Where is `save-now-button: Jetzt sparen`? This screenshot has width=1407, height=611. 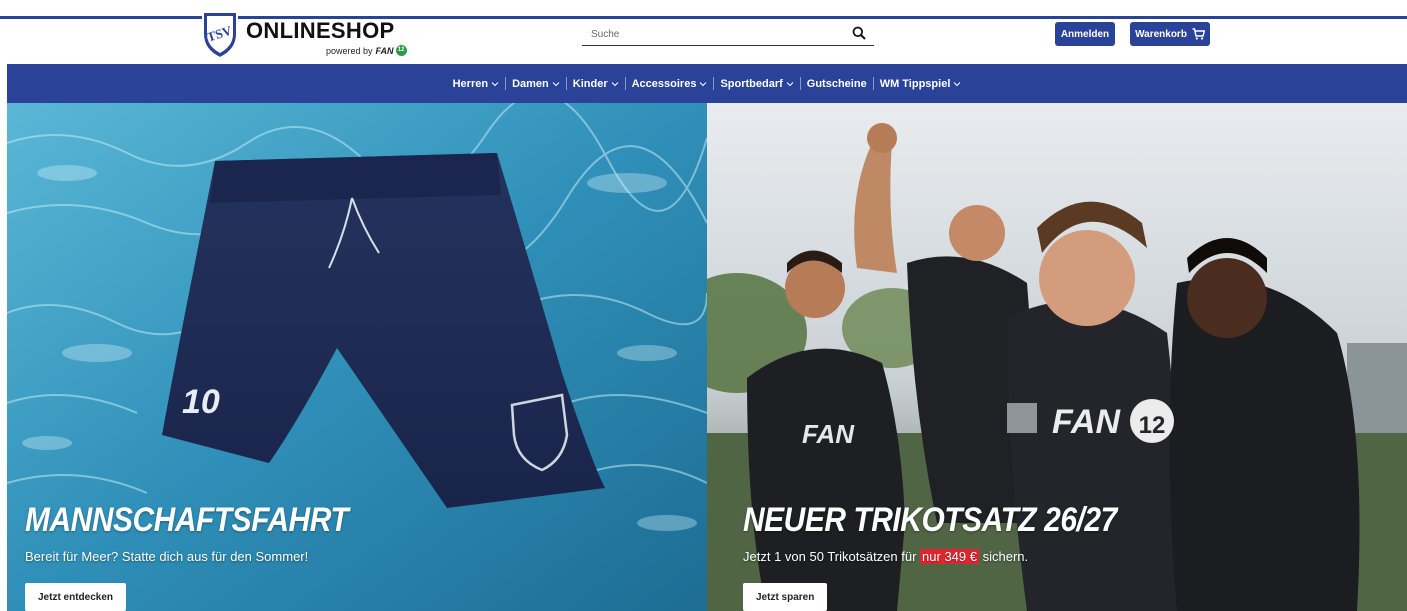 save-now-button: Jetzt sparen is located at coordinates (785, 597).